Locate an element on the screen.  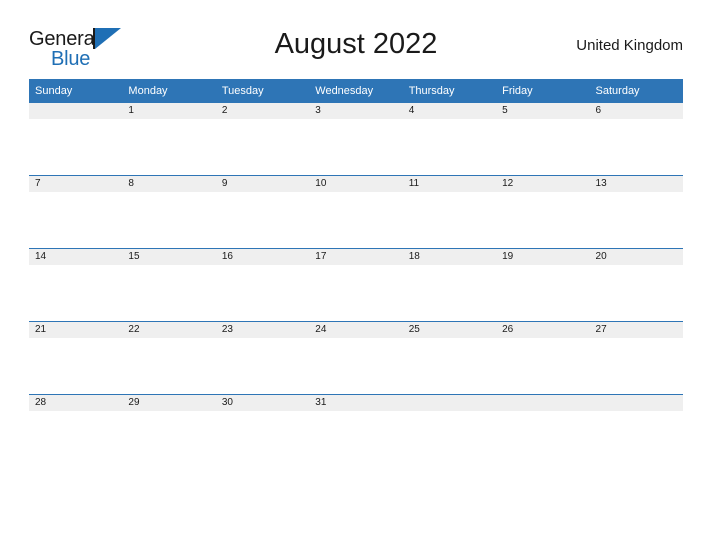
day-cell: 2 is located at coordinates (262, 139).